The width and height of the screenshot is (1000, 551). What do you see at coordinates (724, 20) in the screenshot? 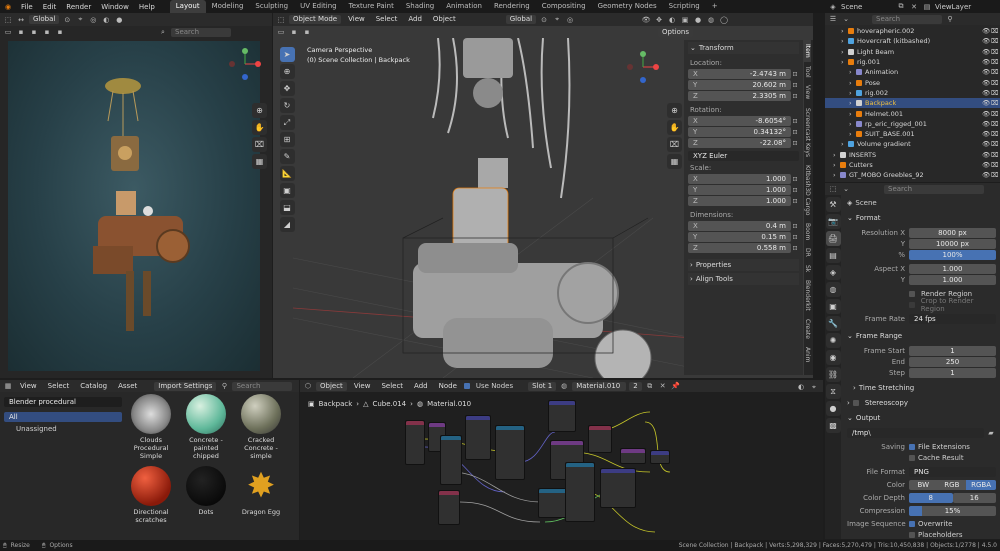
I see `rendered-shading-icon: ◯` at bounding box center [724, 20].